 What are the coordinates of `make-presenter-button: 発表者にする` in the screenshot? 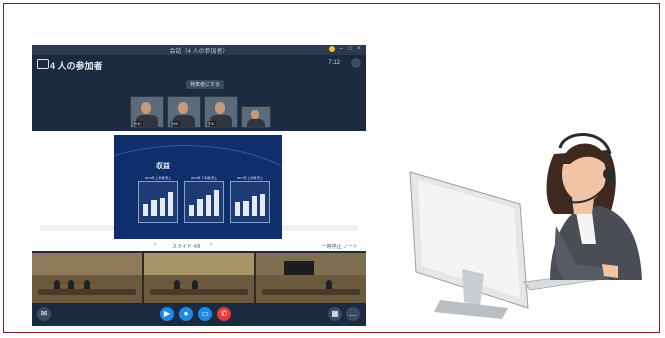 It's located at (205, 84).